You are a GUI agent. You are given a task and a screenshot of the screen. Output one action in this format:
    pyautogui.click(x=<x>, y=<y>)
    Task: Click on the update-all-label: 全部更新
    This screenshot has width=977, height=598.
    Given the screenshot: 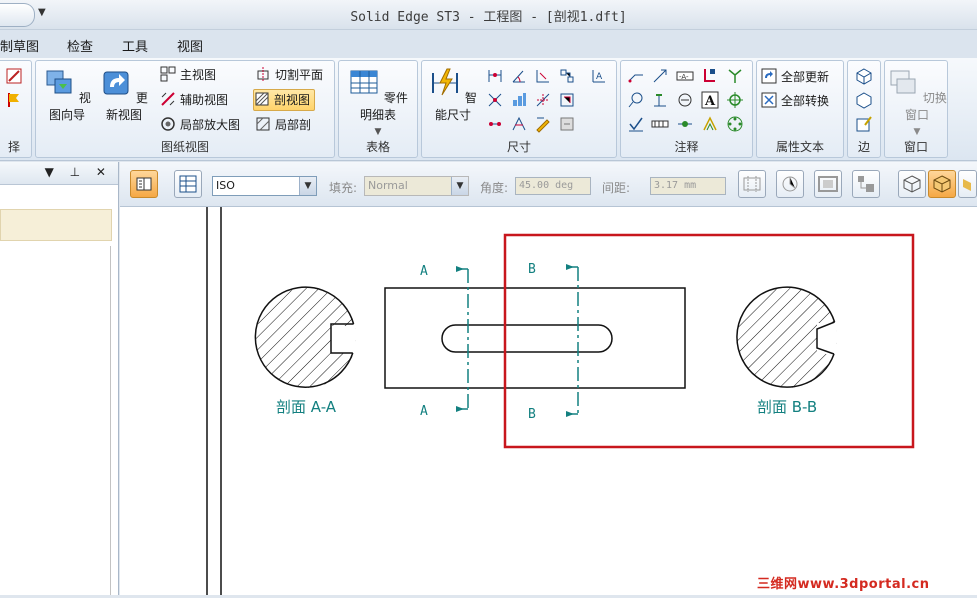 What is the action you would take?
    pyautogui.click(x=805, y=77)
    